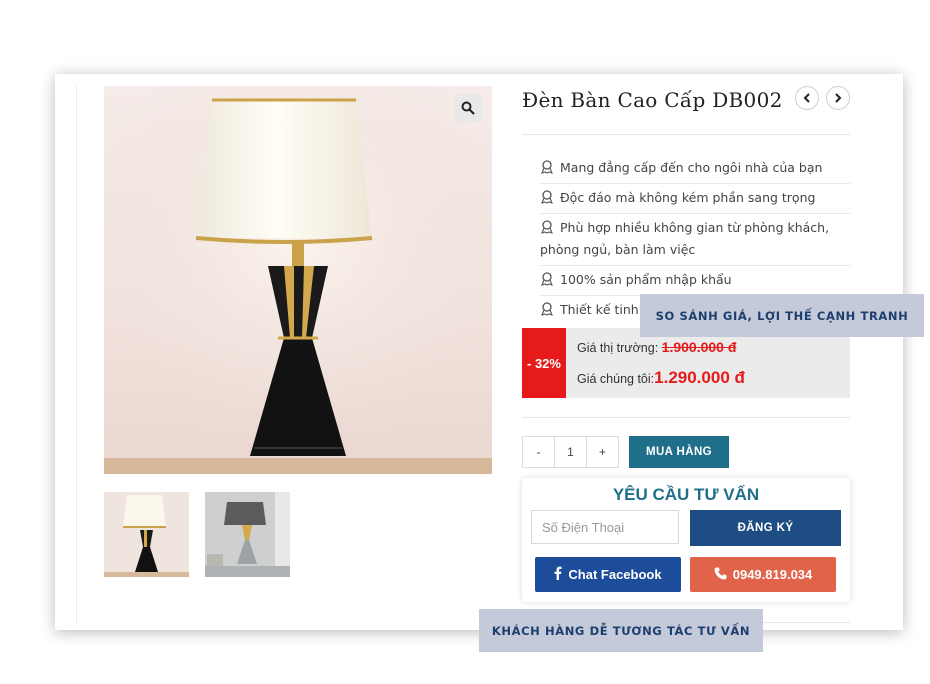  What do you see at coordinates (838, 98) in the screenshot?
I see `chevron-right-icon` at bounding box center [838, 98].